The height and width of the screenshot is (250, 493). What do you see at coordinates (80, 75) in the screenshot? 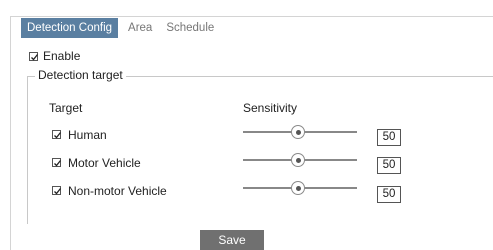
I see `detection-target-legend: Detection target` at bounding box center [80, 75].